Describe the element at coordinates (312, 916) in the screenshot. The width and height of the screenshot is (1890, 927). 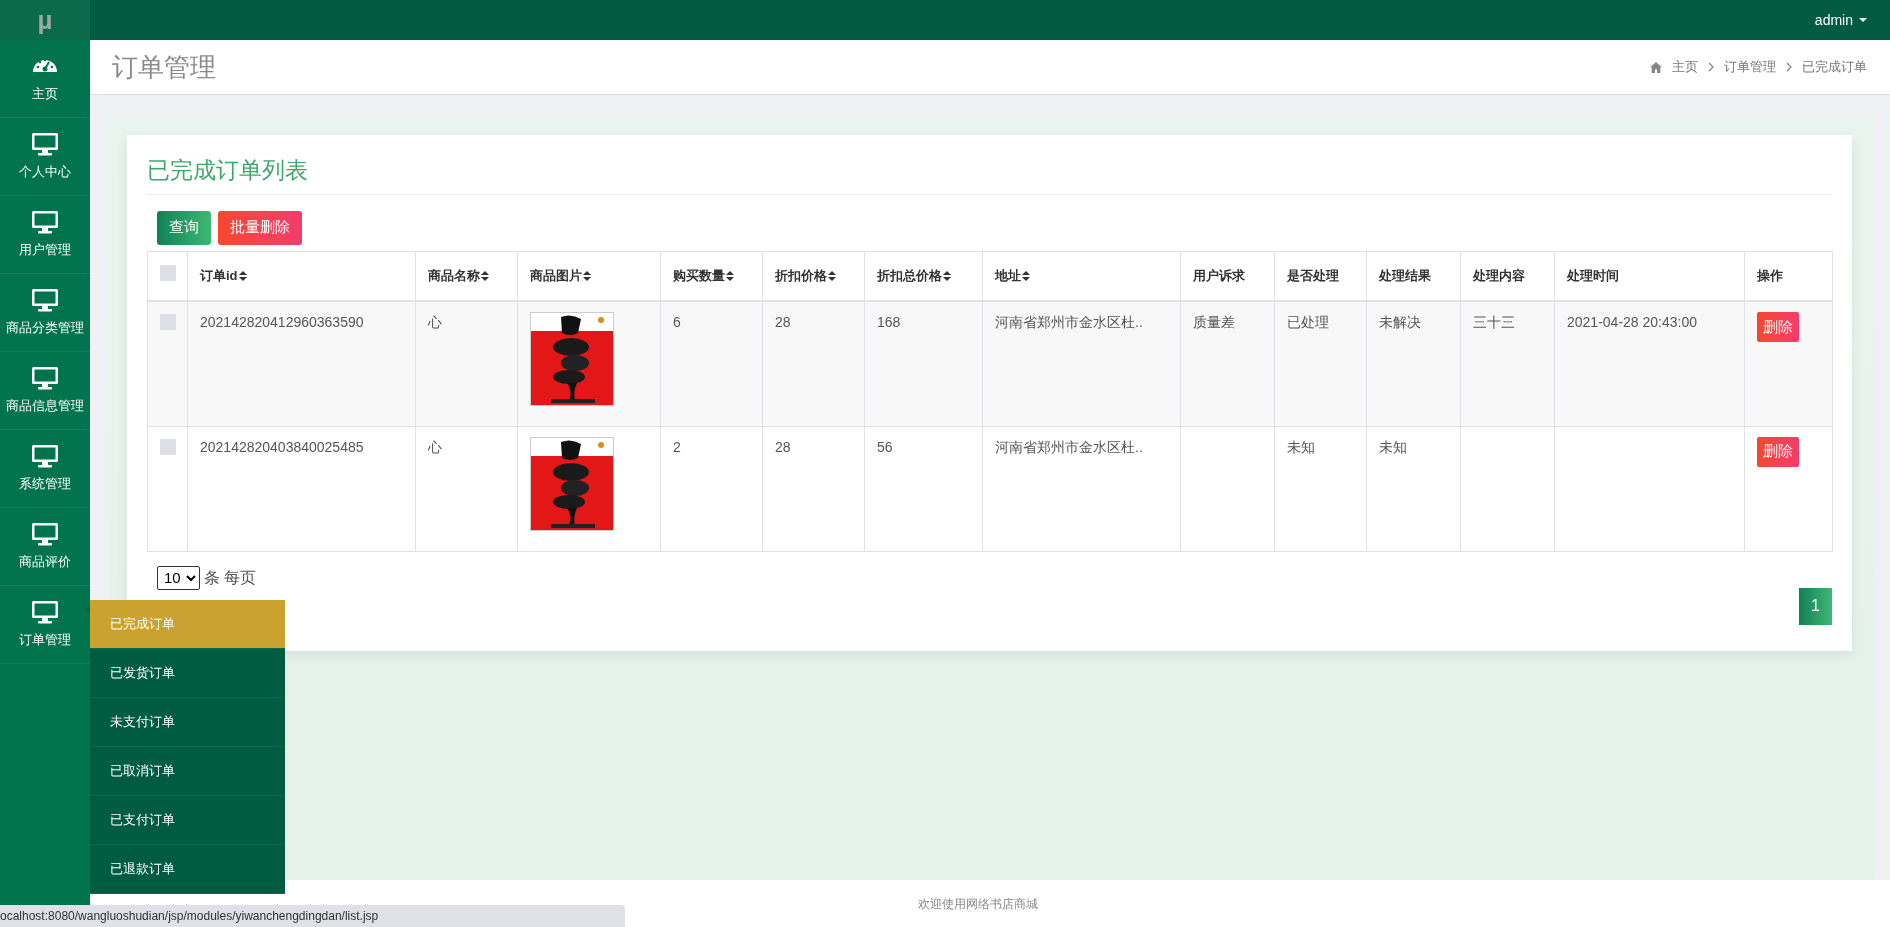
I see `status-url: ocalhost:8080/wangluoshudian/jsp/modules/yiwanchengdingdan/list.jsp` at that location.